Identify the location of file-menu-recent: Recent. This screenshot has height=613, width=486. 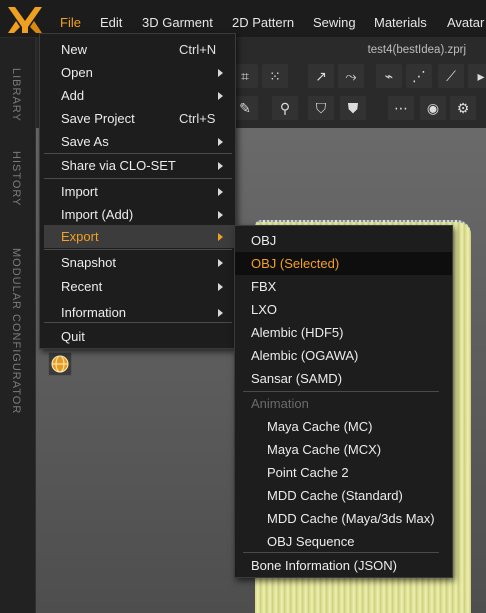
(137, 286).